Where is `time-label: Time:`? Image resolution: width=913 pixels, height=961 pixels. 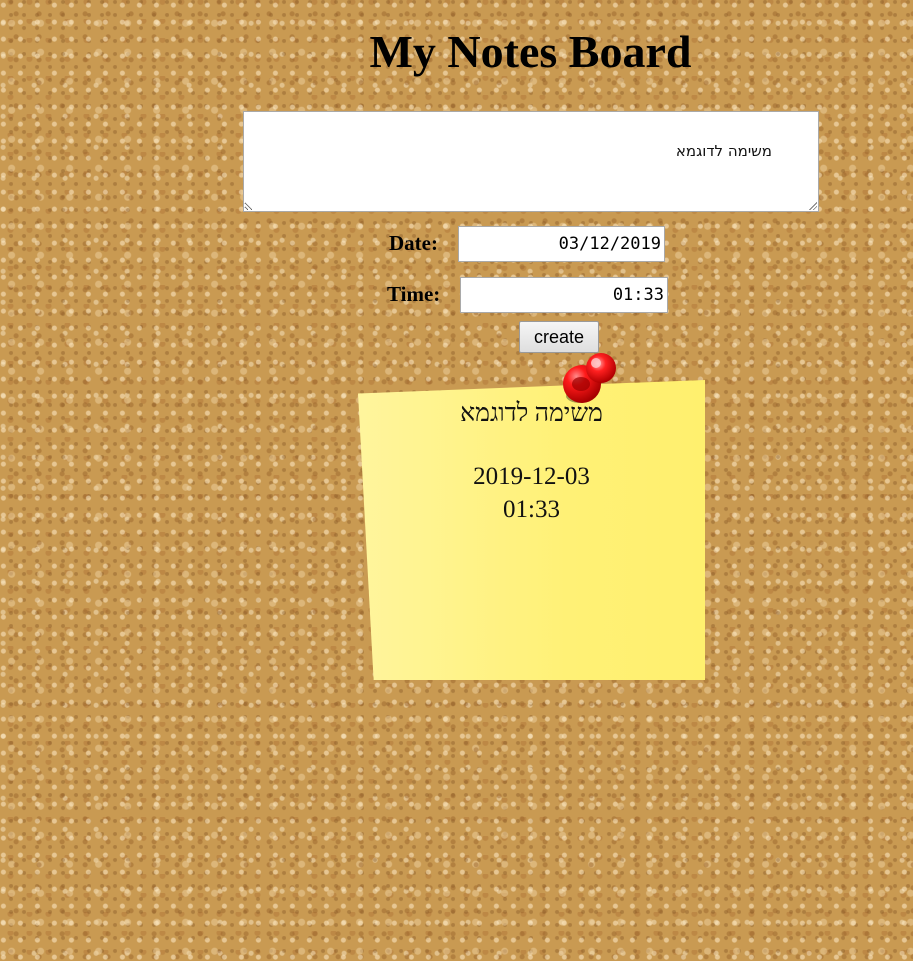
time-label: Time: is located at coordinates (414, 294).